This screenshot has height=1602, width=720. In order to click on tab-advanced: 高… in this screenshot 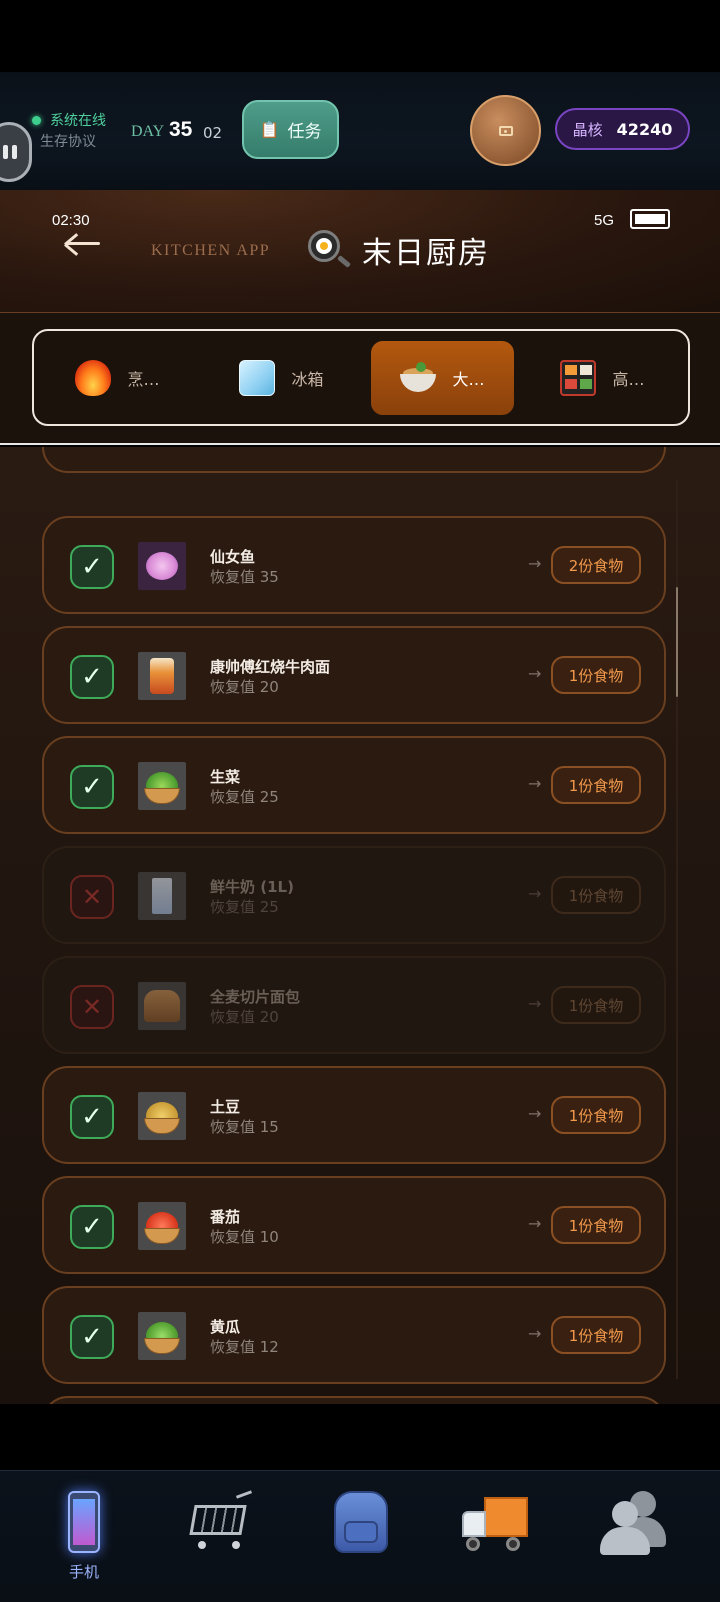, I will do `click(602, 378)`.